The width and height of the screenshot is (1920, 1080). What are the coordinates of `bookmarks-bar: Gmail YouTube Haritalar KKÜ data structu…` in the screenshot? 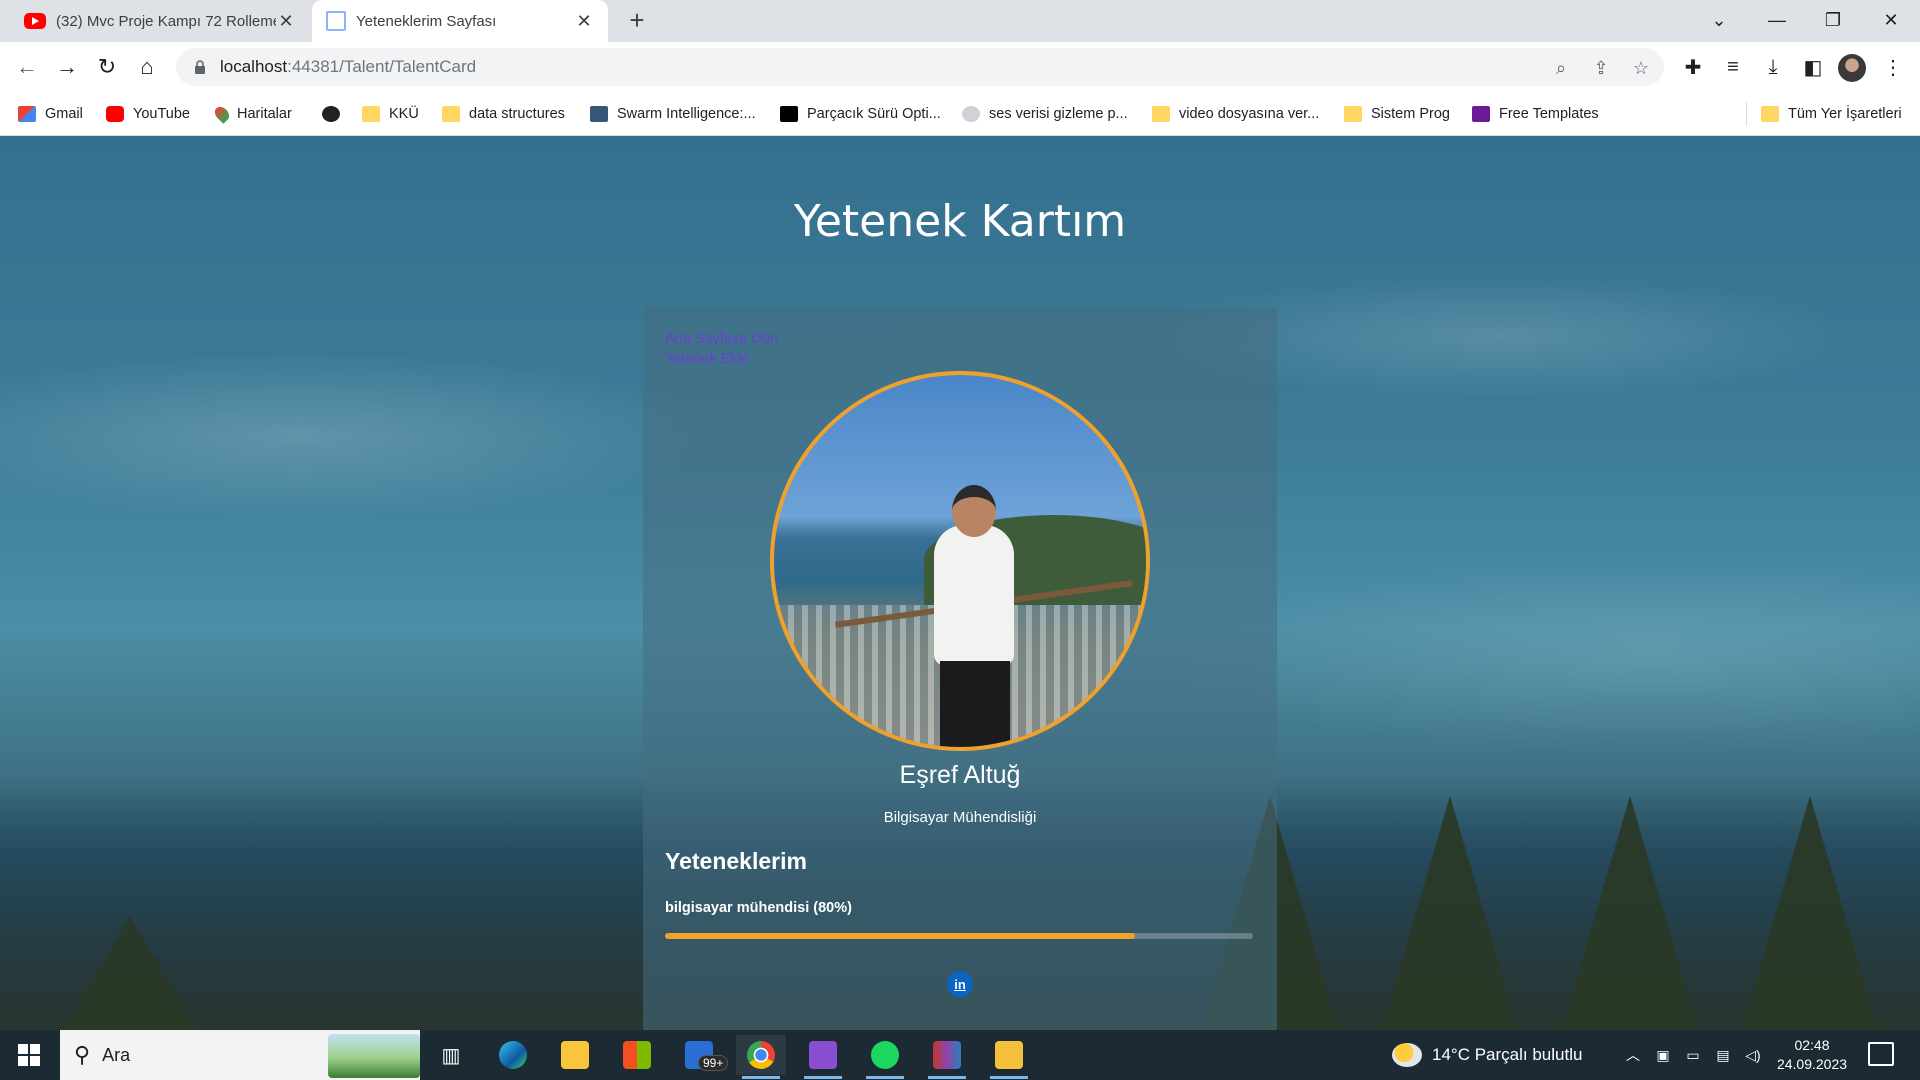 It's located at (960, 114).